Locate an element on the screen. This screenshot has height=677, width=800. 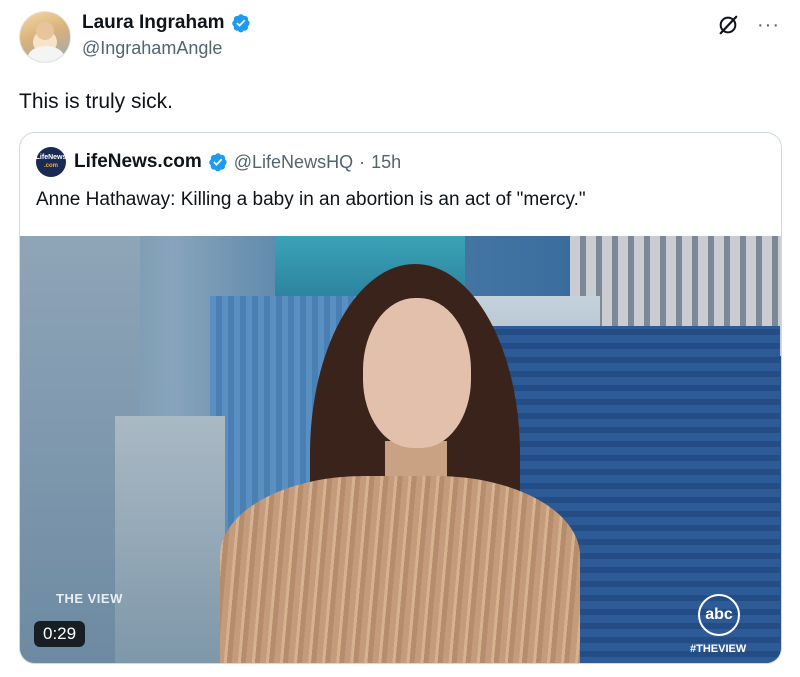
author-handle: @IngrahamAngle is located at coordinates (166, 48).